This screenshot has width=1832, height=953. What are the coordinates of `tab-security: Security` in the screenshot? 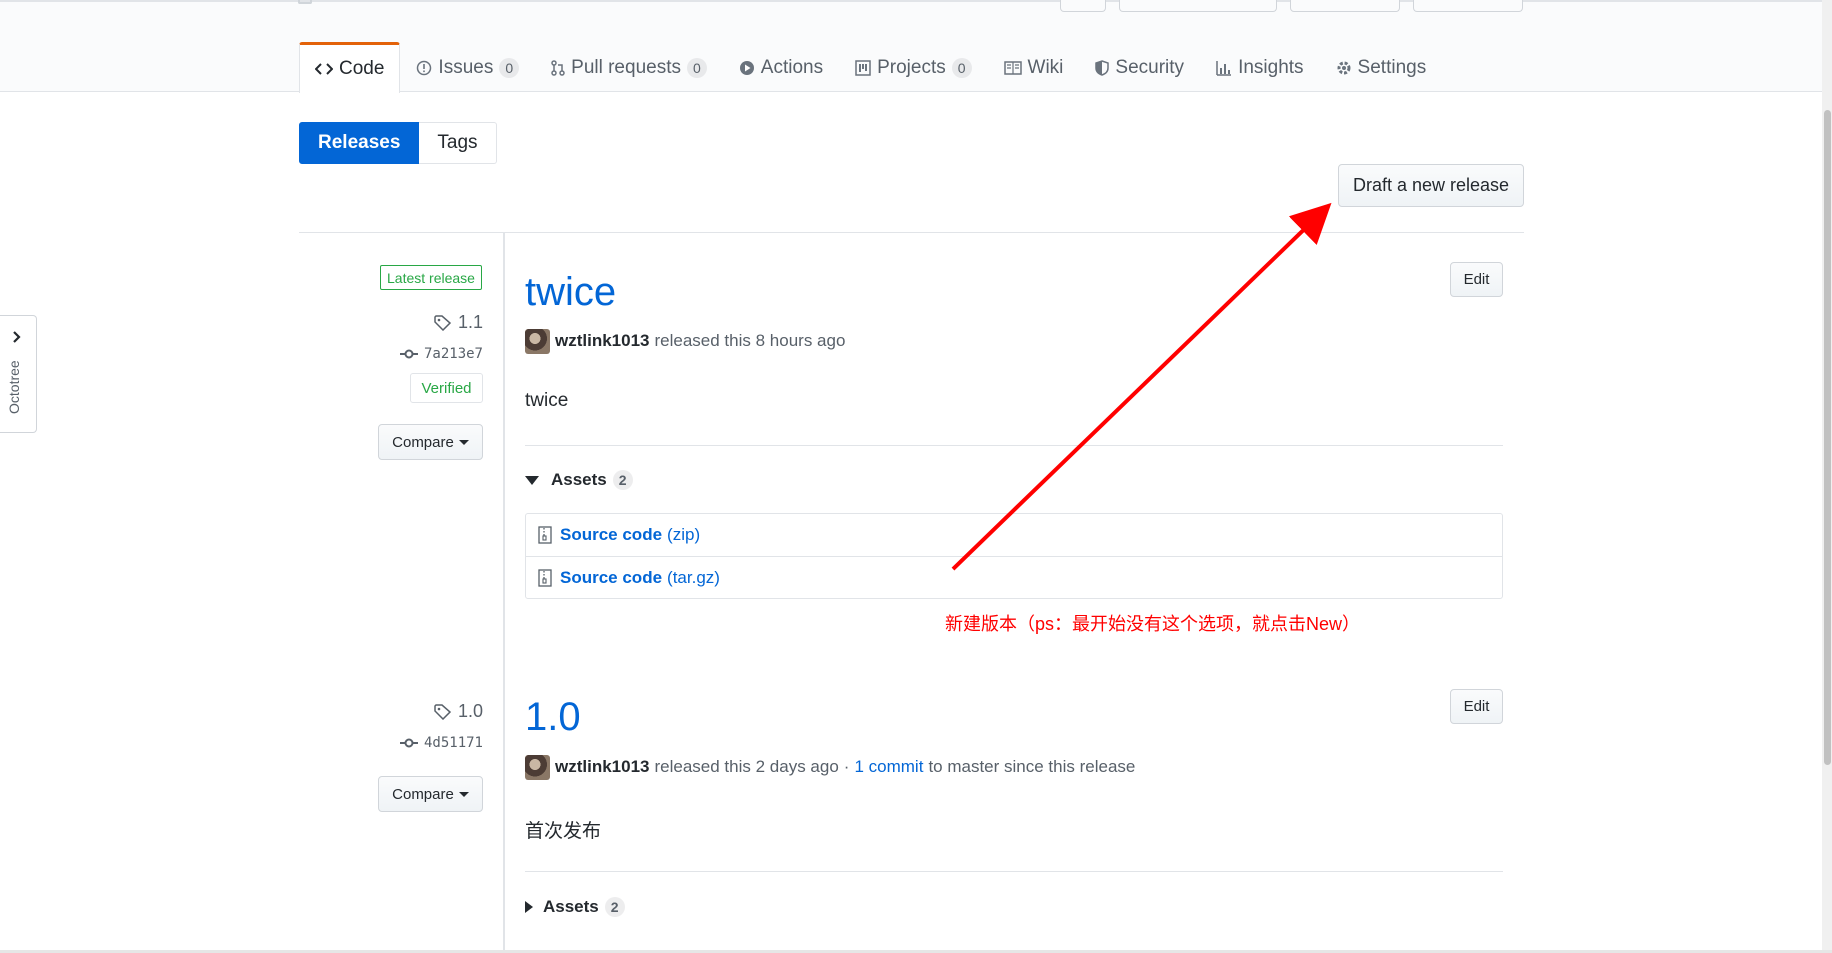 It's located at (1139, 67).